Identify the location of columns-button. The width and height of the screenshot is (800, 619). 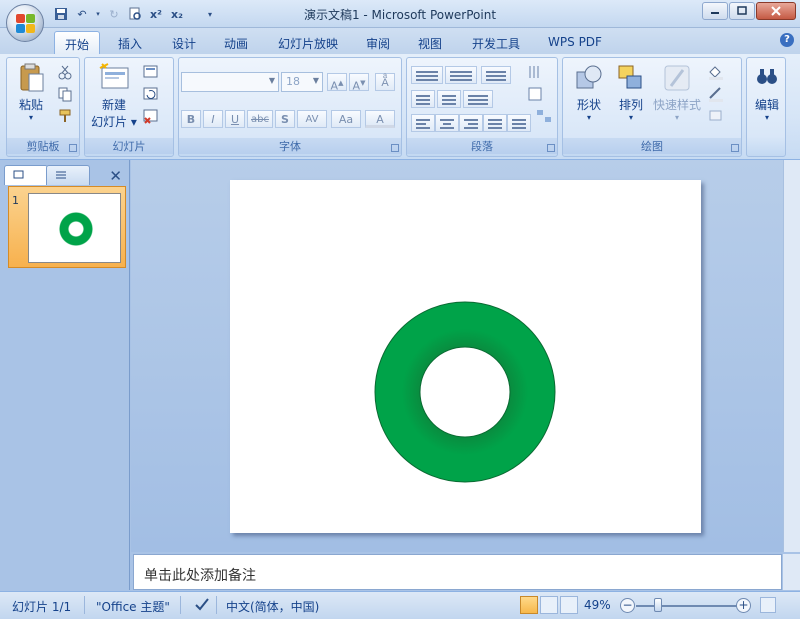
(478, 99).